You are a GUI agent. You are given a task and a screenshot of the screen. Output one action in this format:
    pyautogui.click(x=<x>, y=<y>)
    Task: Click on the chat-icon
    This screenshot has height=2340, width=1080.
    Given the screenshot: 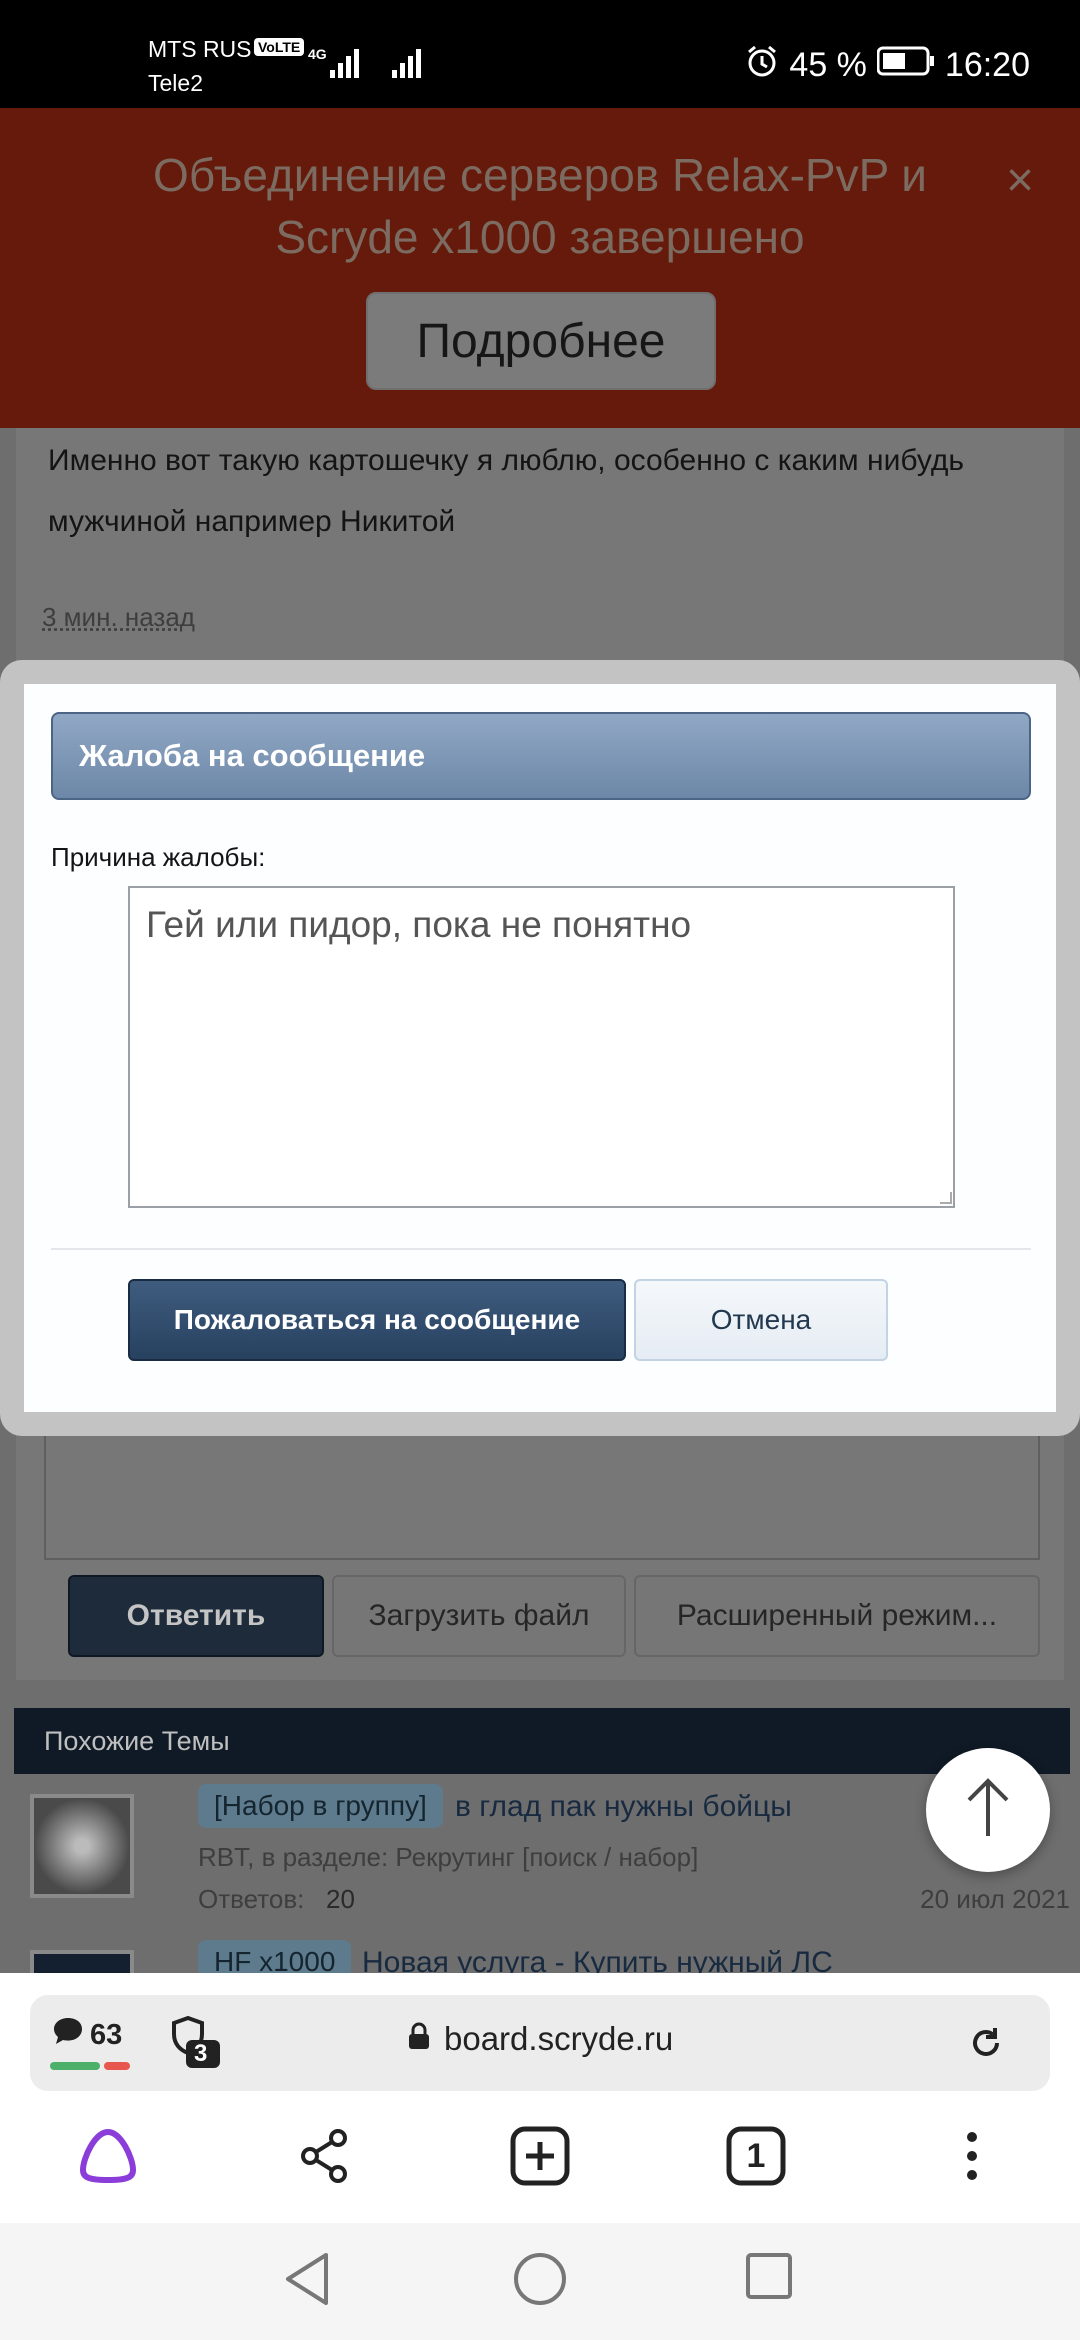 What is the action you would take?
    pyautogui.click(x=68, y=2035)
    